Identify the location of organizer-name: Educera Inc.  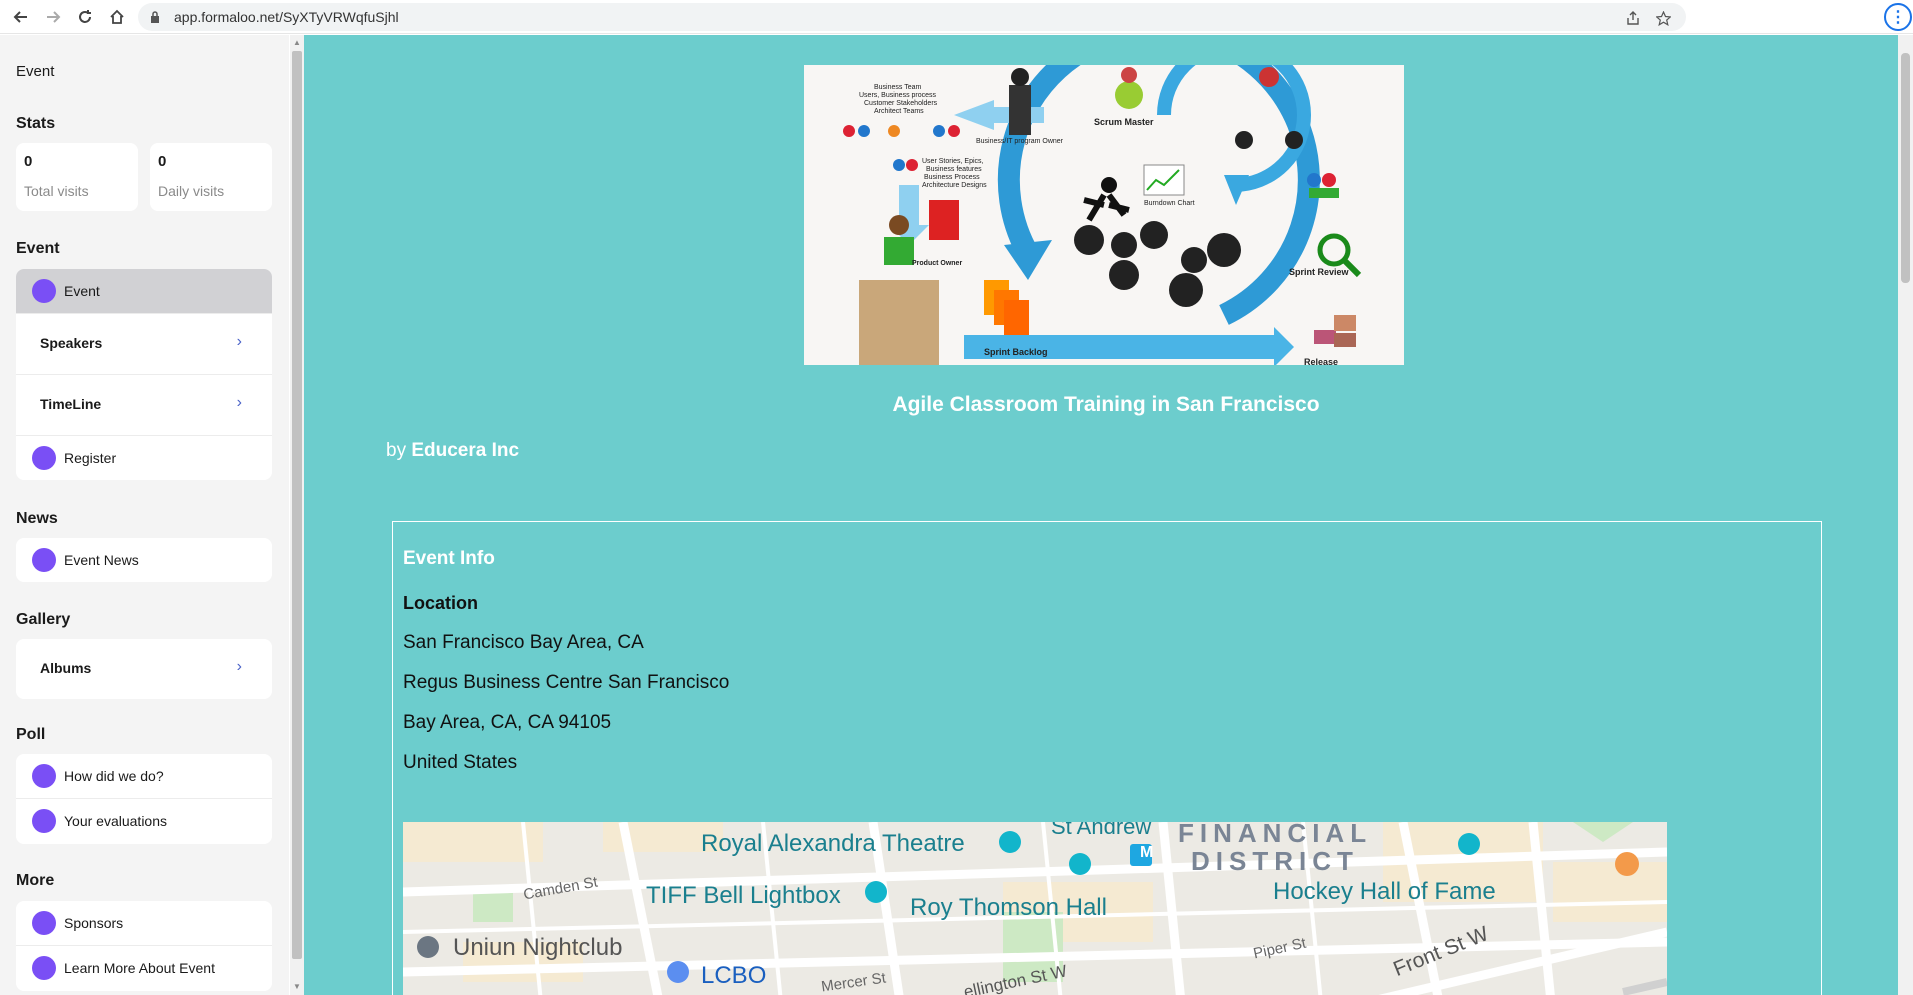
(465, 450).